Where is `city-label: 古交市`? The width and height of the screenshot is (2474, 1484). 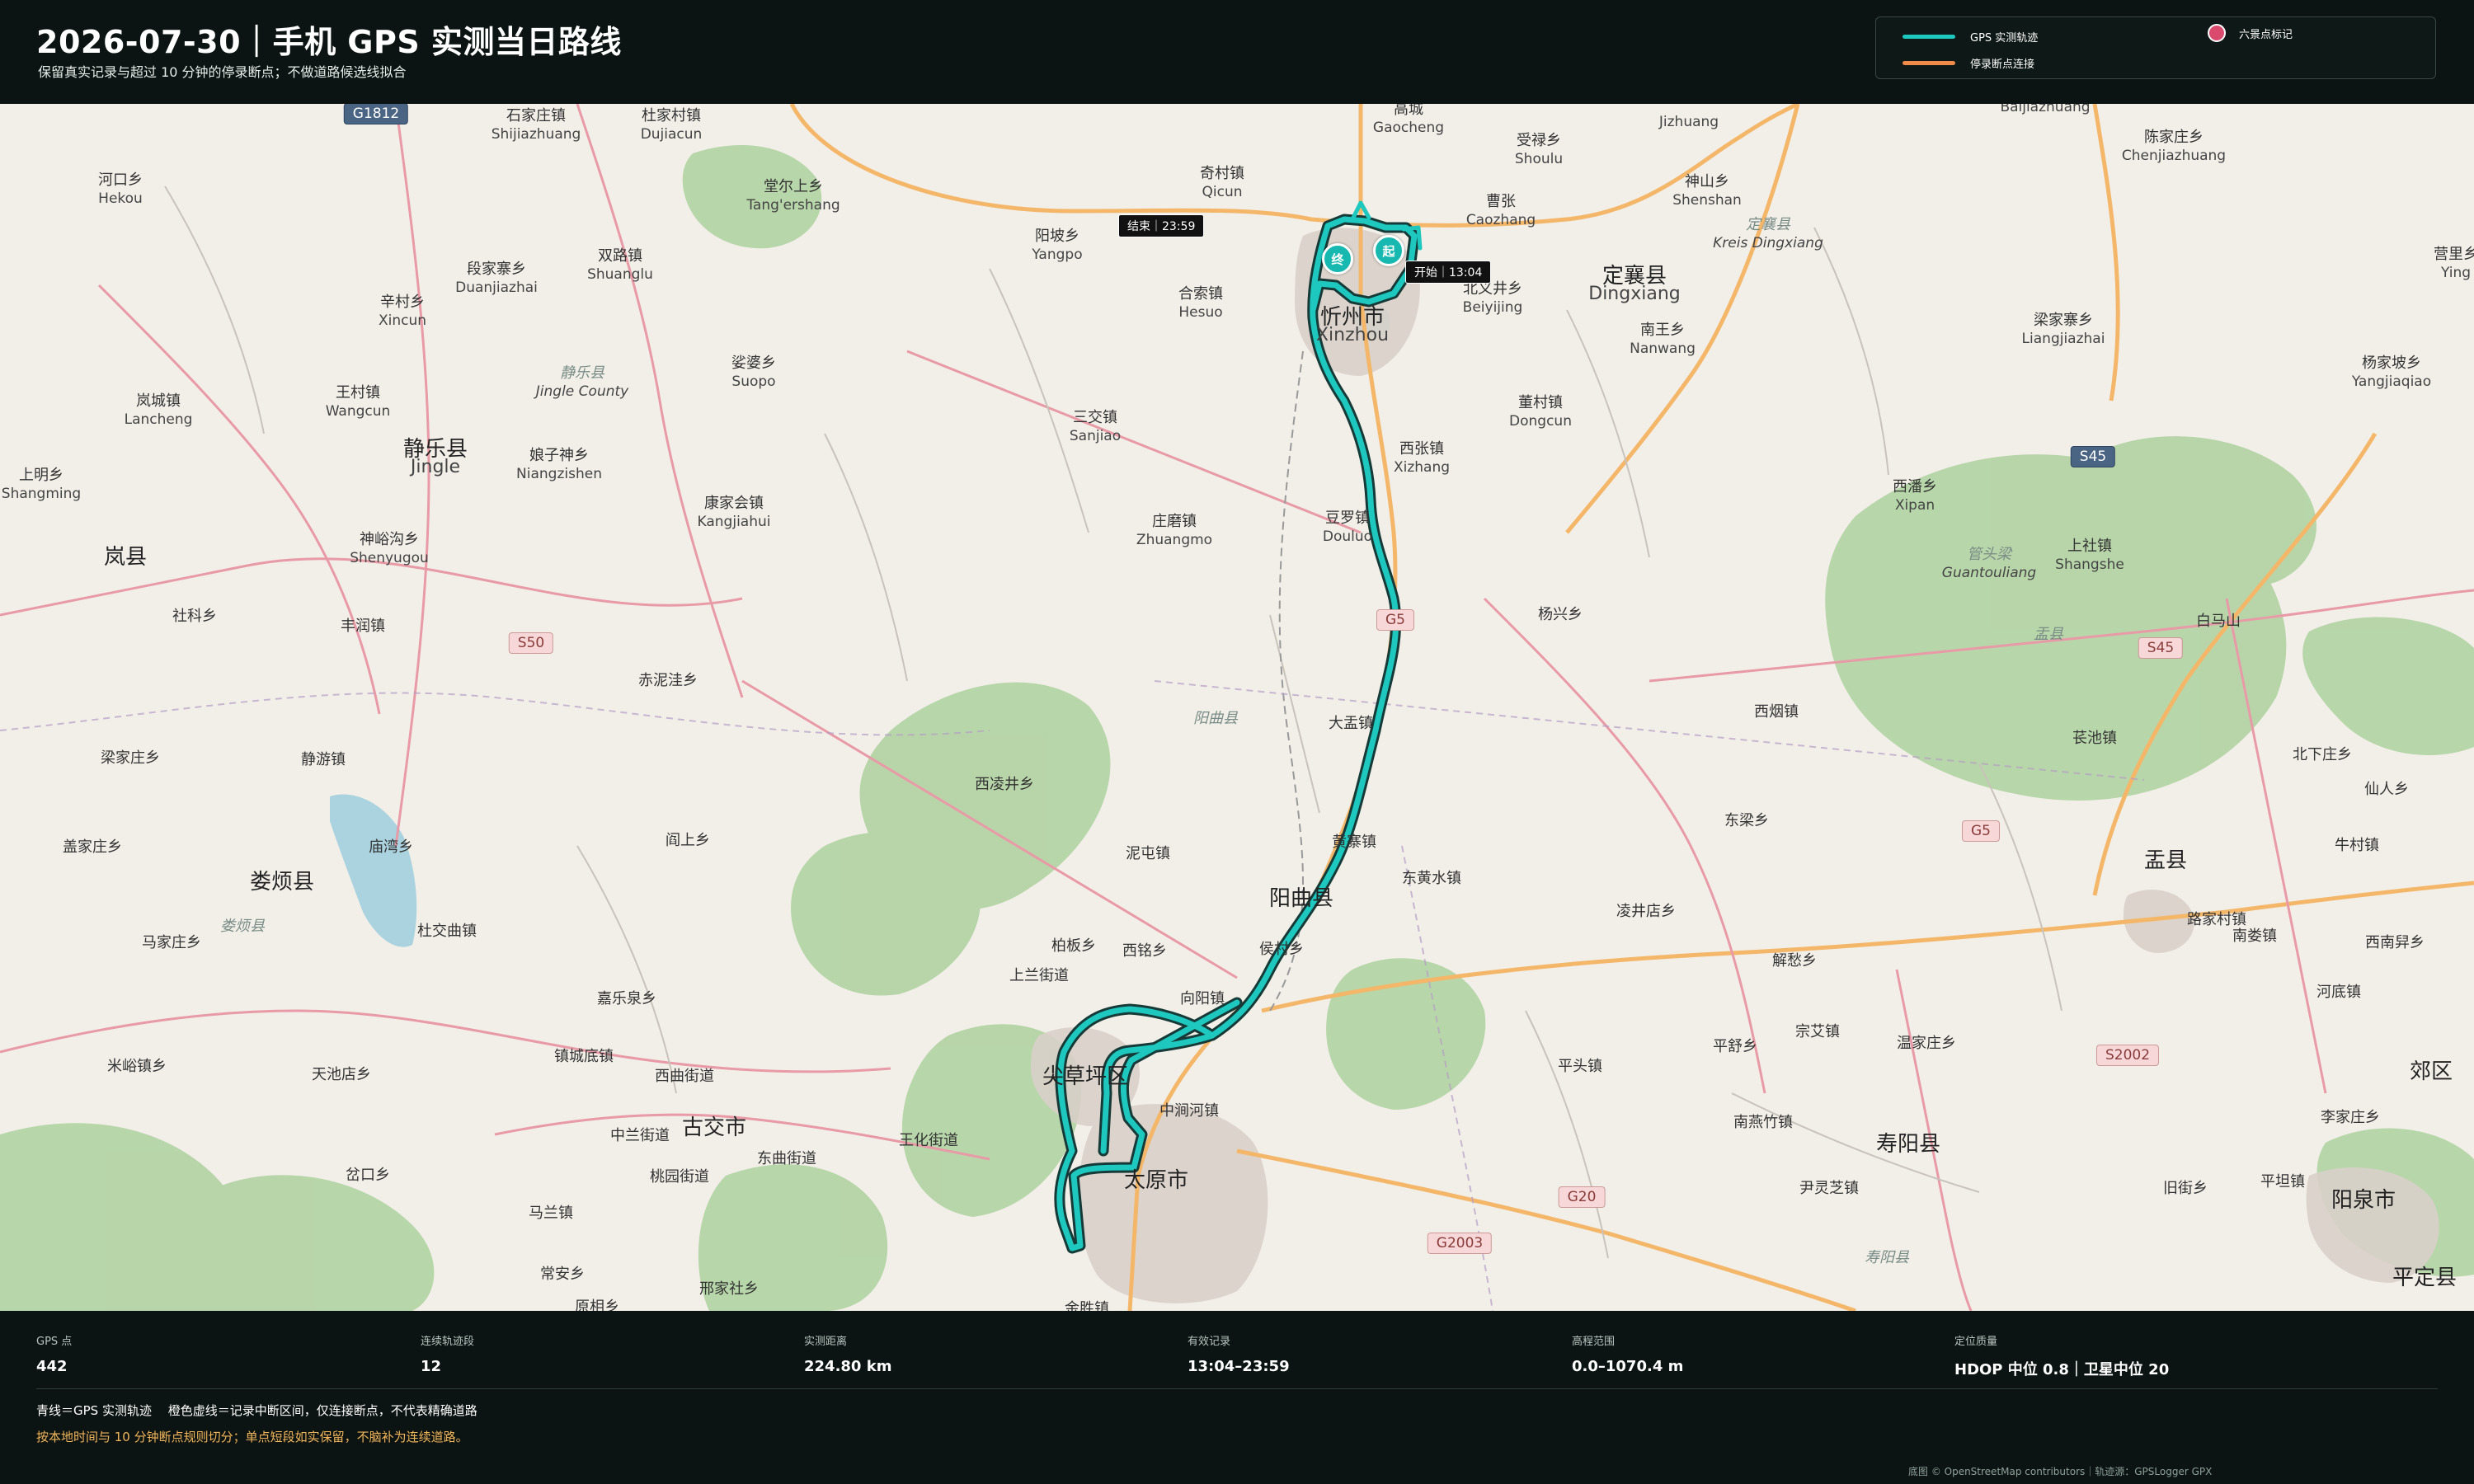
city-label: 古交市 is located at coordinates (714, 1128).